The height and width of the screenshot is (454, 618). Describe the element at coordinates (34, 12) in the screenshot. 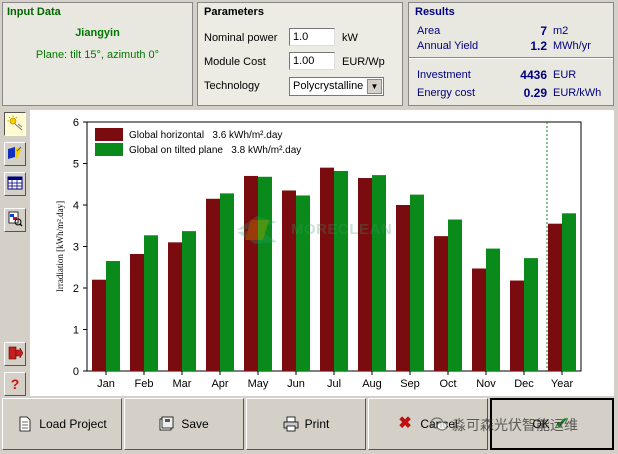

I see `input-data-title: Input Data` at that location.